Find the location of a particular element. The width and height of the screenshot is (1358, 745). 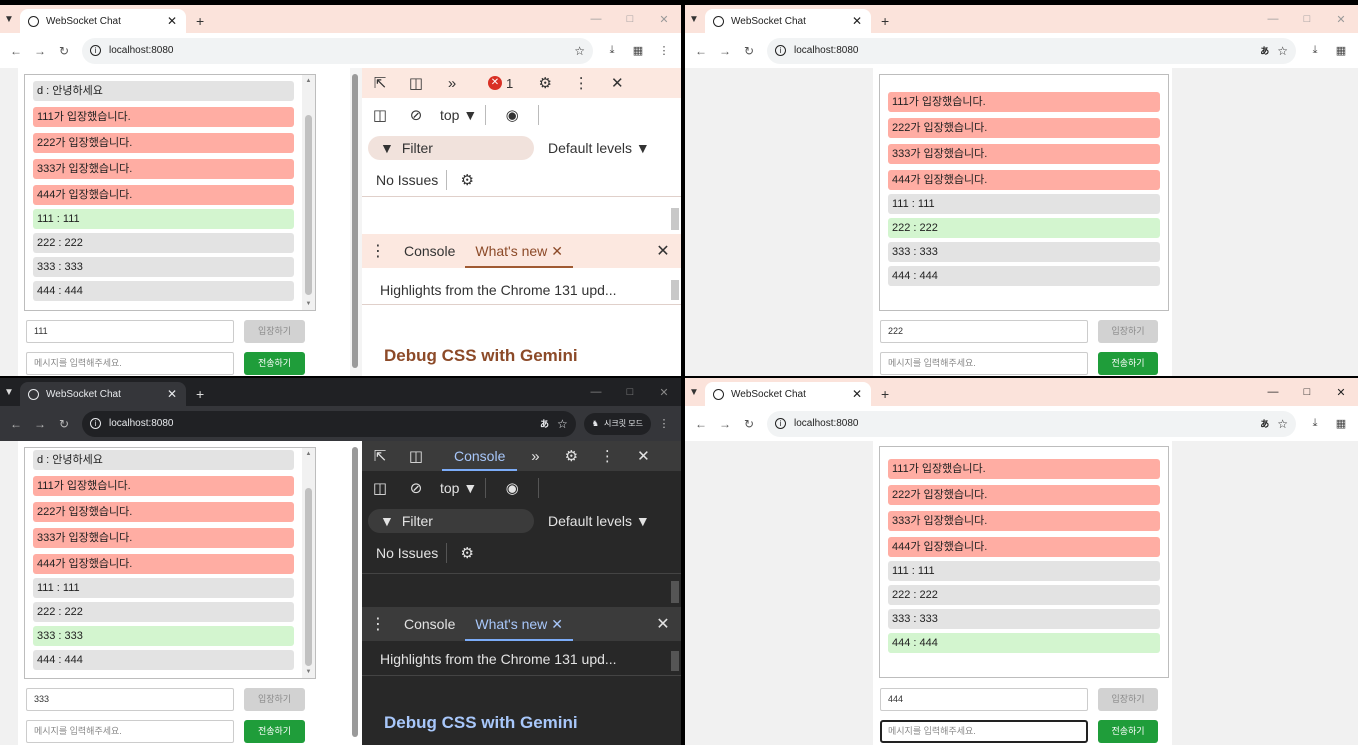

settings-gear-icon: ⚙ is located at coordinates (571, 456).